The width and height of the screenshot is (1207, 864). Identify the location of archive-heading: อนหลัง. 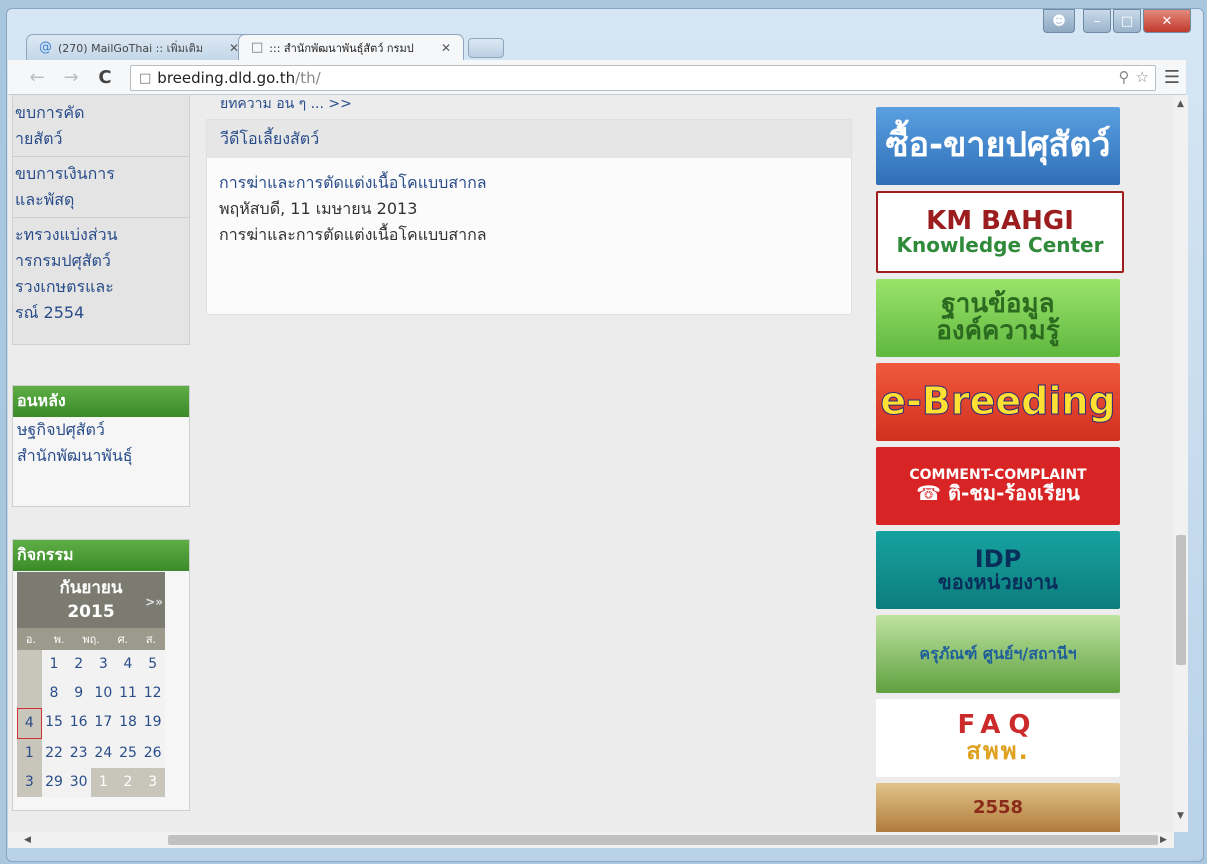
(101, 401).